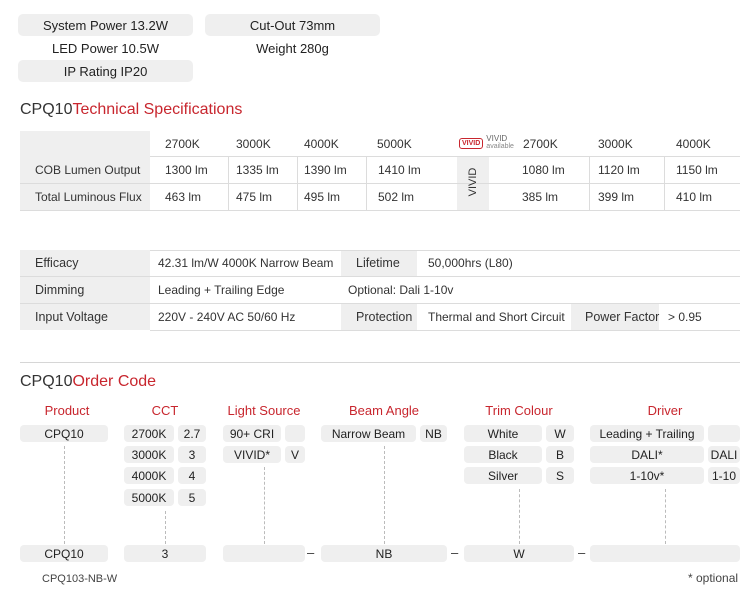 The image size is (750, 598). What do you see at coordinates (713, 578) in the screenshot?
I see `optional-note: * optional` at bounding box center [713, 578].